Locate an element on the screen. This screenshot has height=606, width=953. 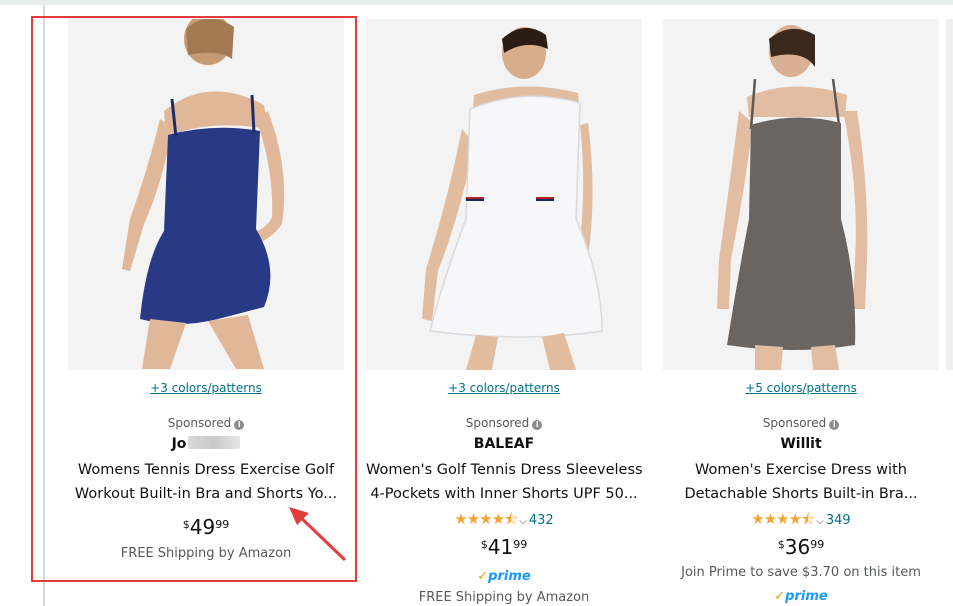
rating-row: ★★★★⯪ ⌵ 349 is located at coordinates (801, 520).